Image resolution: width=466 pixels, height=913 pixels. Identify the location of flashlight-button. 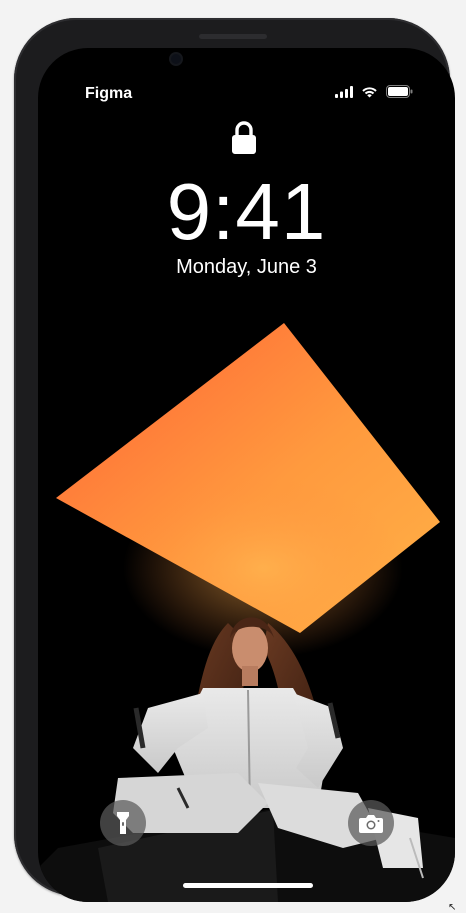
(123, 823).